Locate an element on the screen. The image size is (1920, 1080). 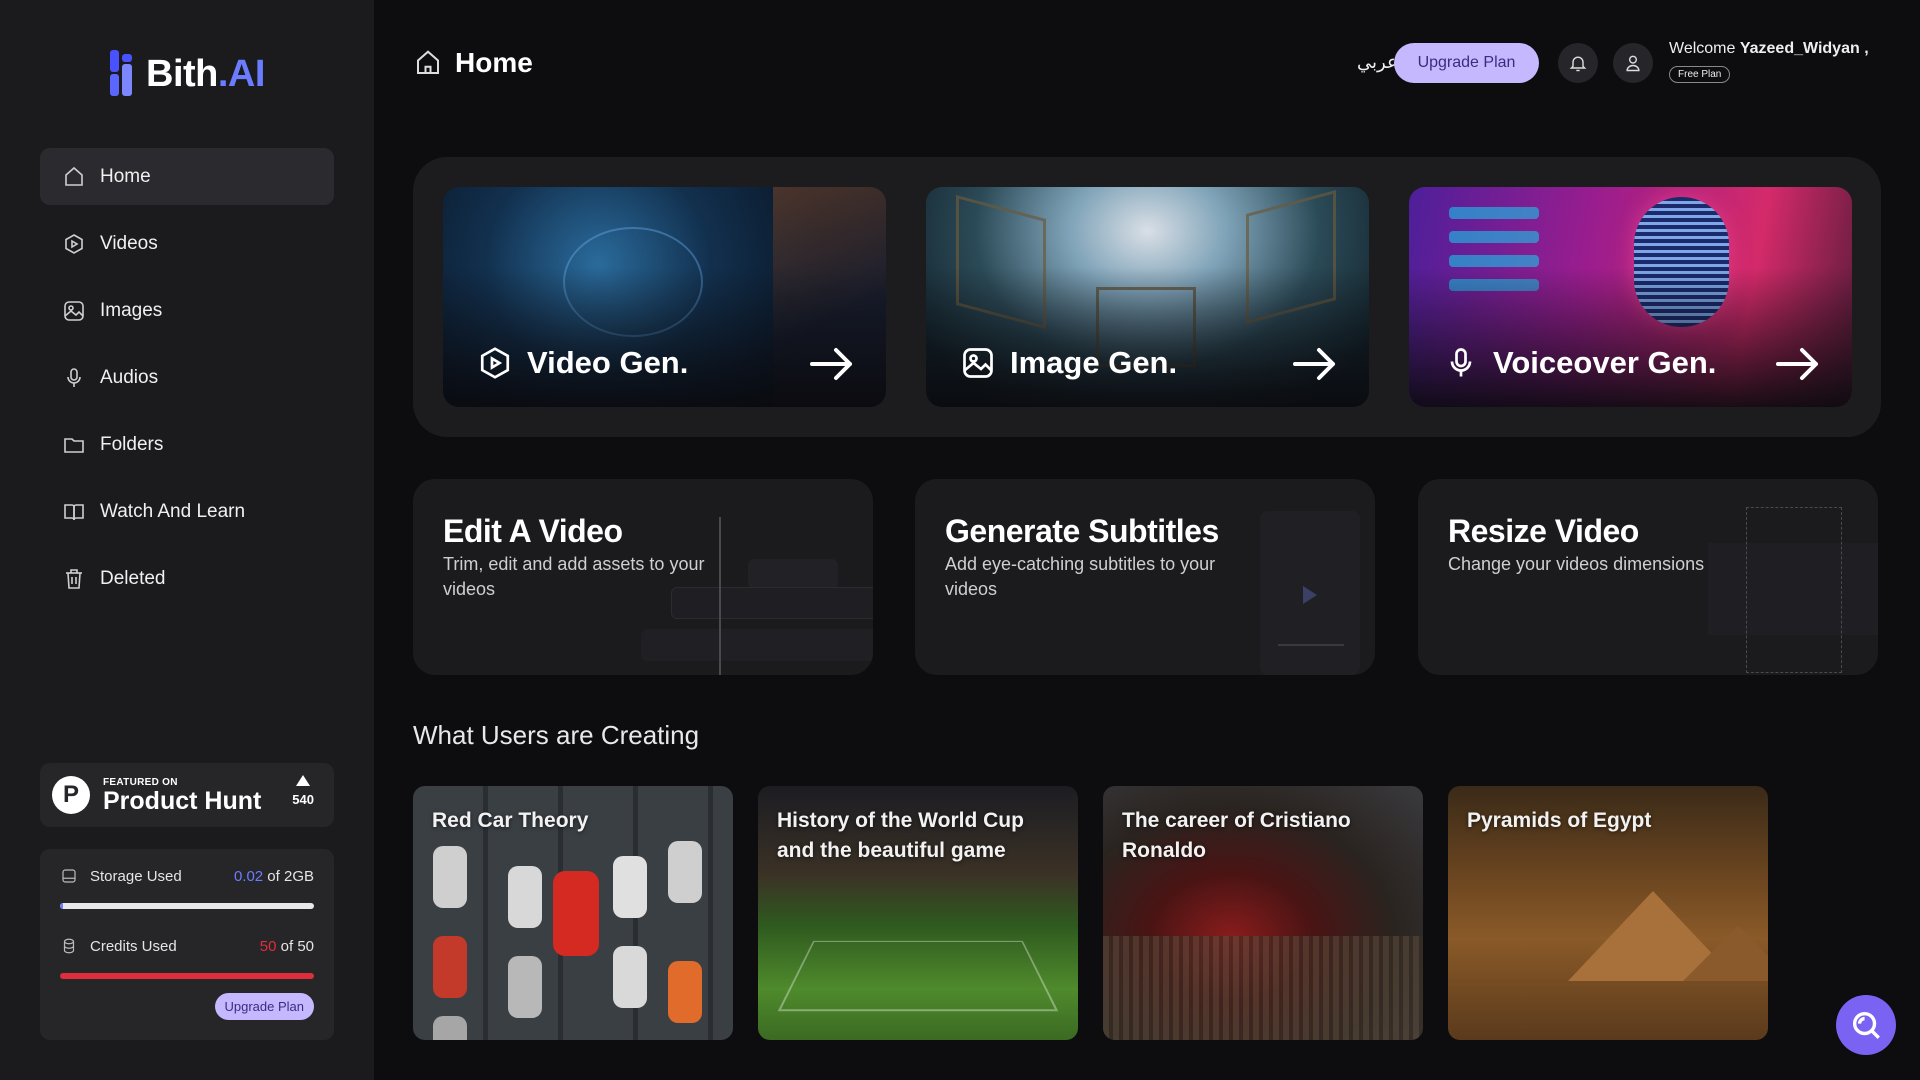
voiceover-gen-card: Voiceover Gen. is located at coordinates (1630, 297).